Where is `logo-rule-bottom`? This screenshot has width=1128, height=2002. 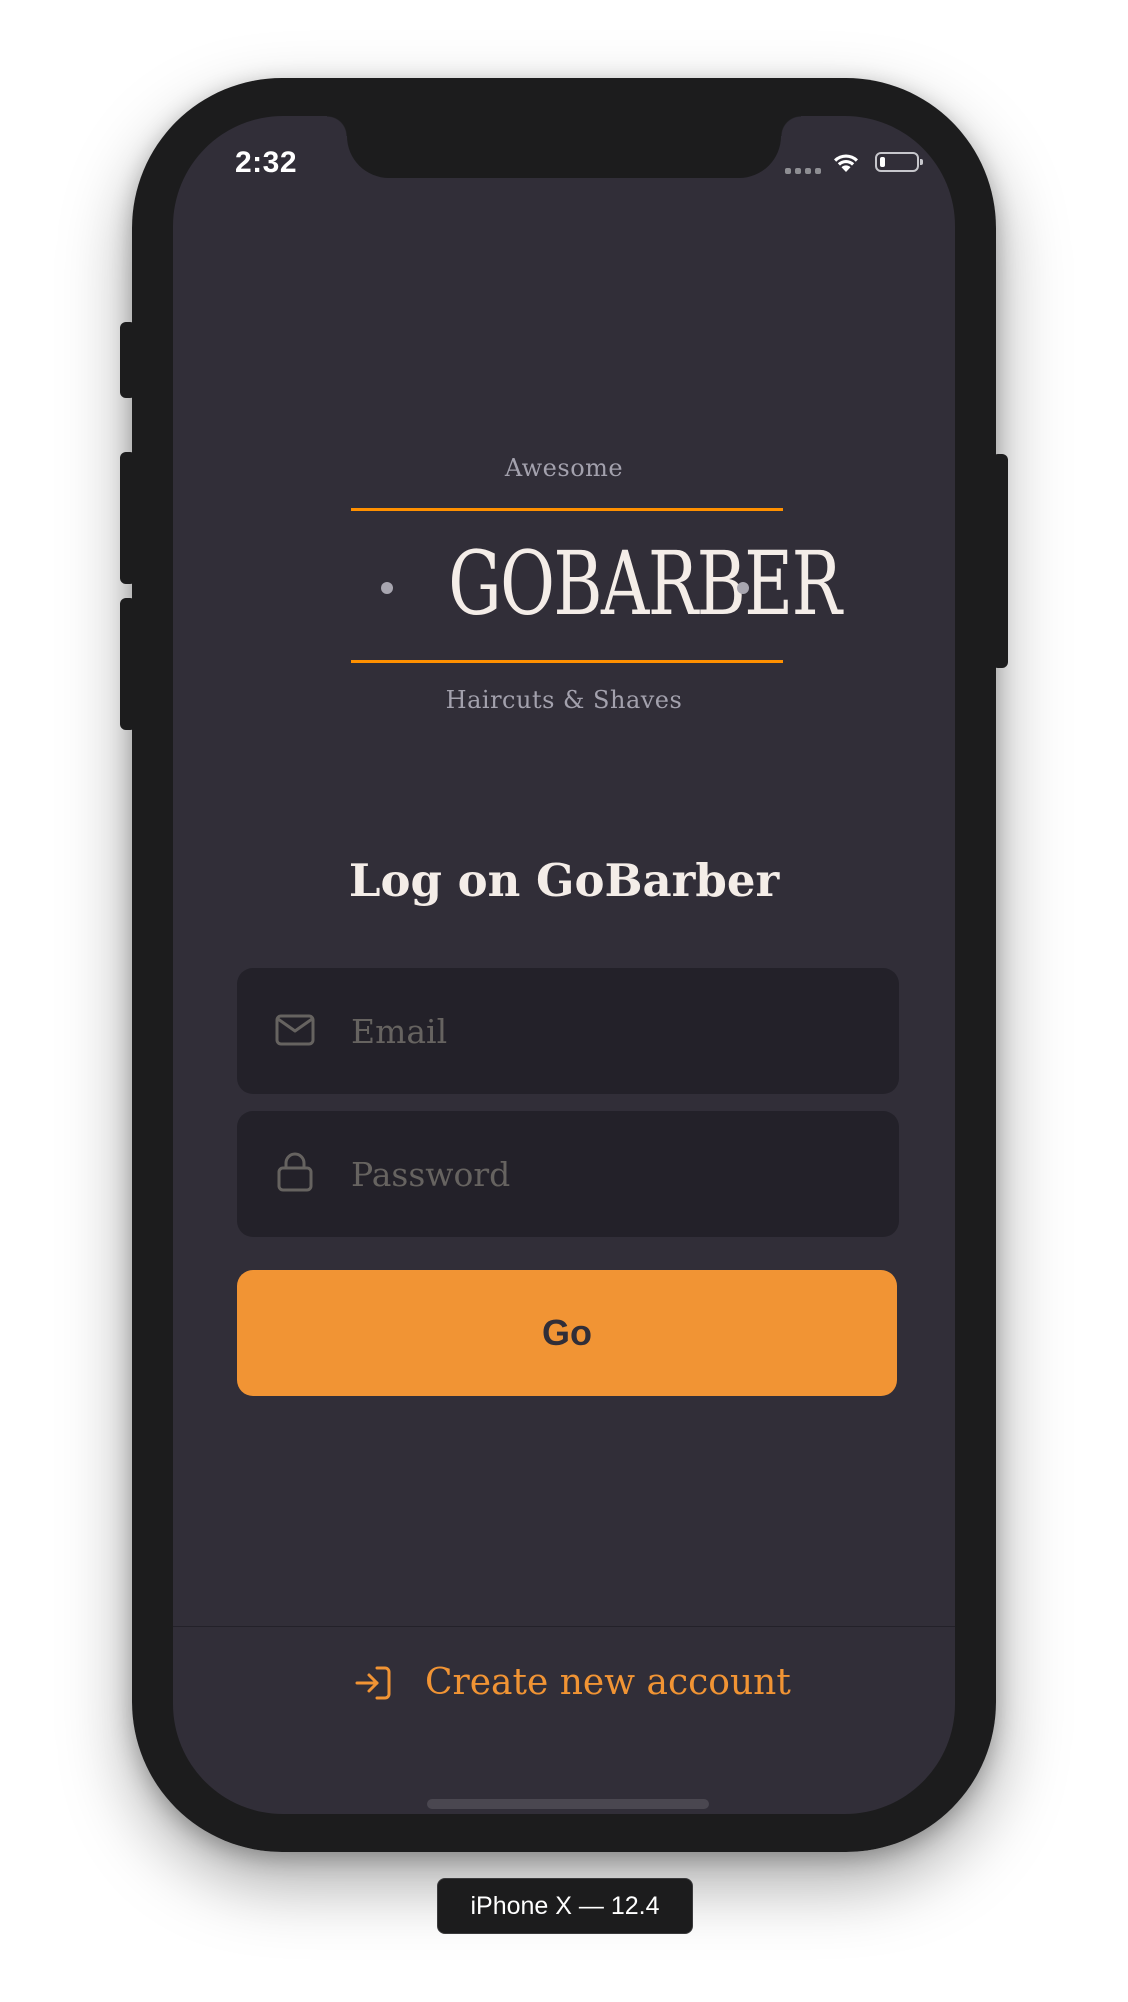 logo-rule-bottom is located at coordinates (567, 661).